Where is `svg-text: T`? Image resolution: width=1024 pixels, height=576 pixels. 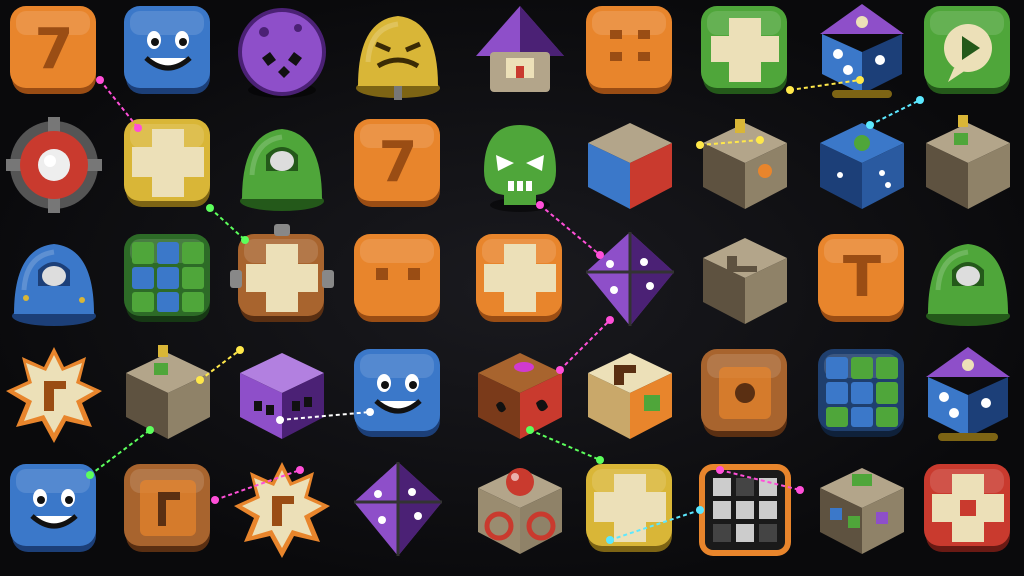
svg-text: T is located at coordinates (862, 277).